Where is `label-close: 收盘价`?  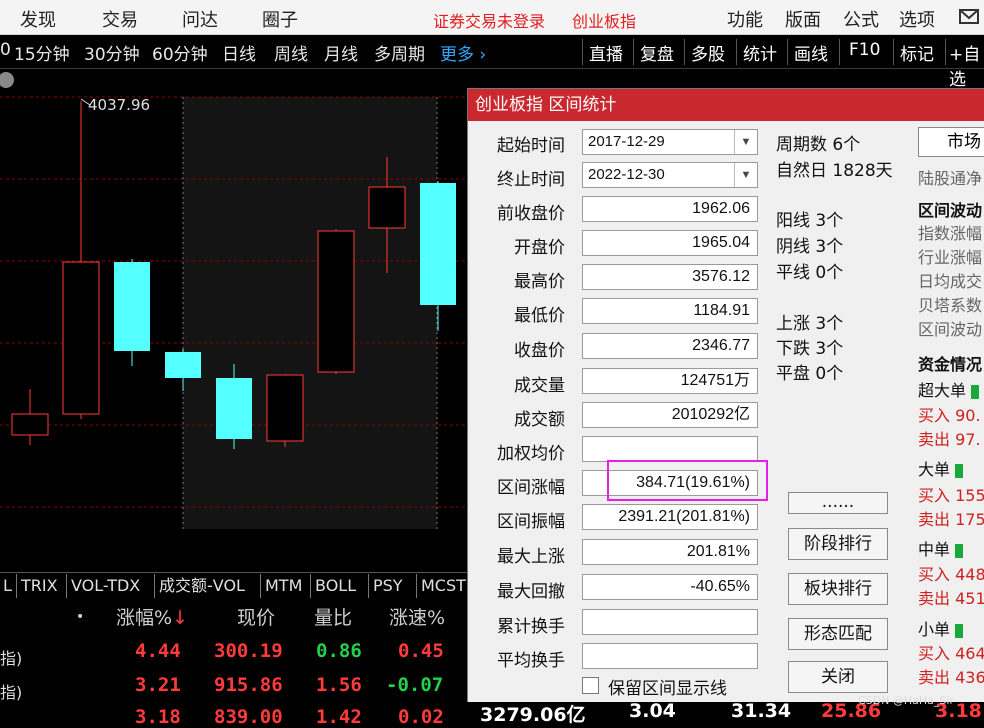
label-close: 收盘价 is located at coordinates (539, 351).